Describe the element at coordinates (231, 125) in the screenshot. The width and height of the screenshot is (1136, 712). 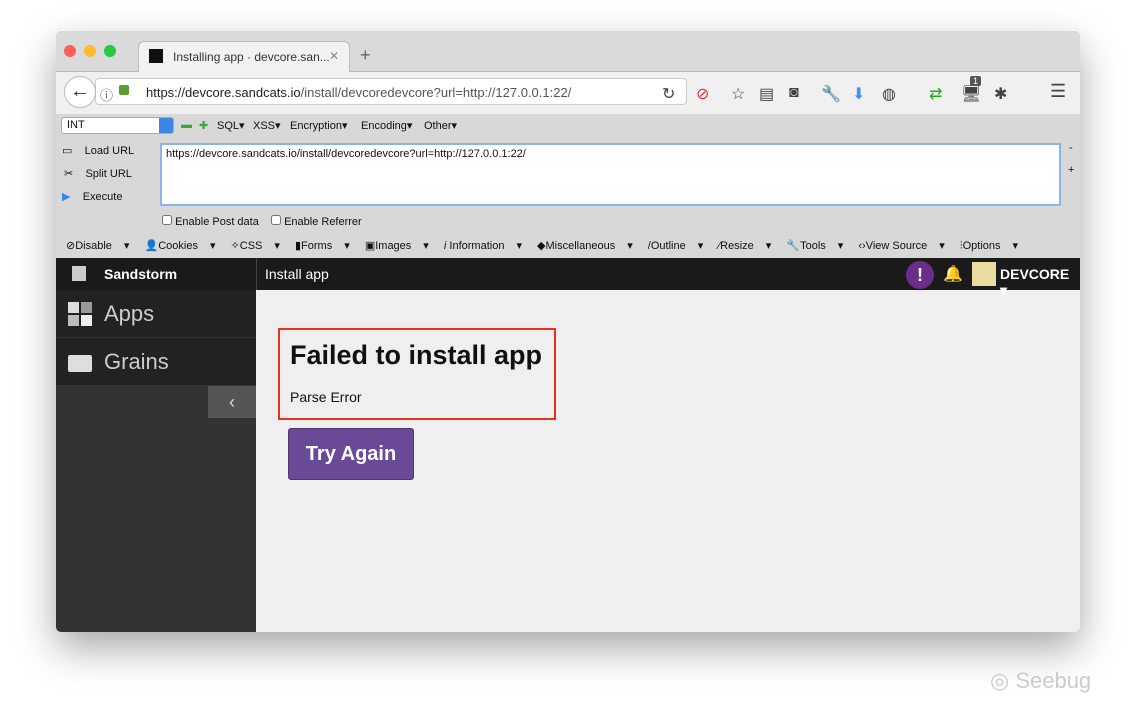
I see `menu-sql: SQL▾` at that location.